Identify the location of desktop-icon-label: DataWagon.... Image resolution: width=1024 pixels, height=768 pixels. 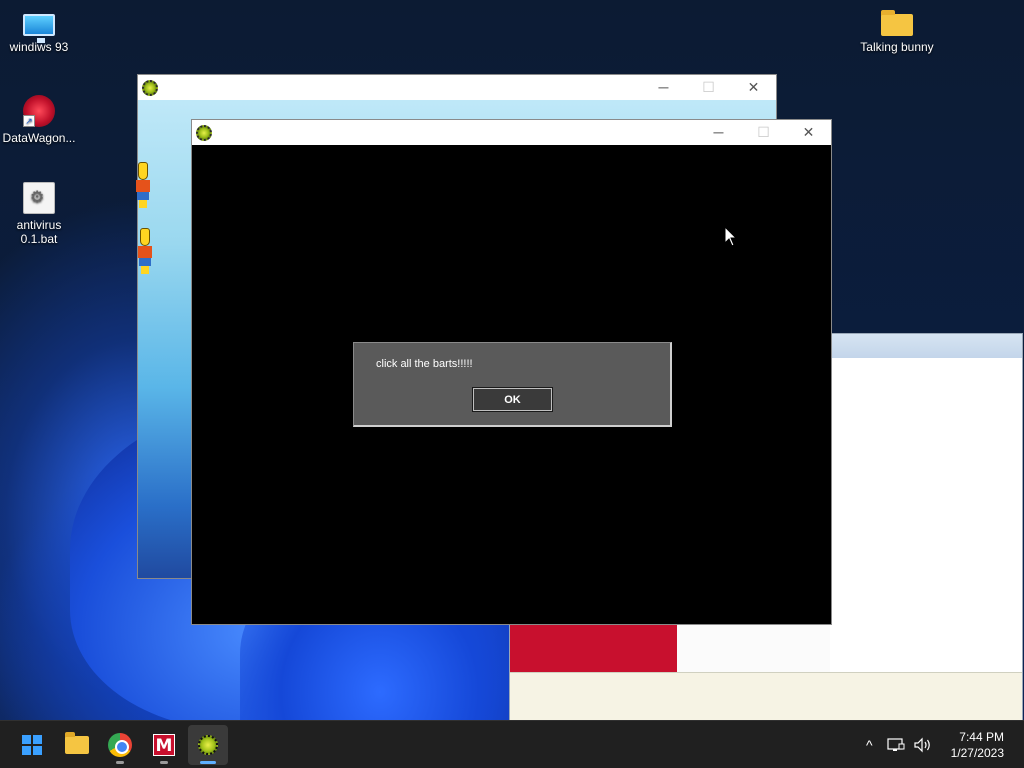
(39, 138).